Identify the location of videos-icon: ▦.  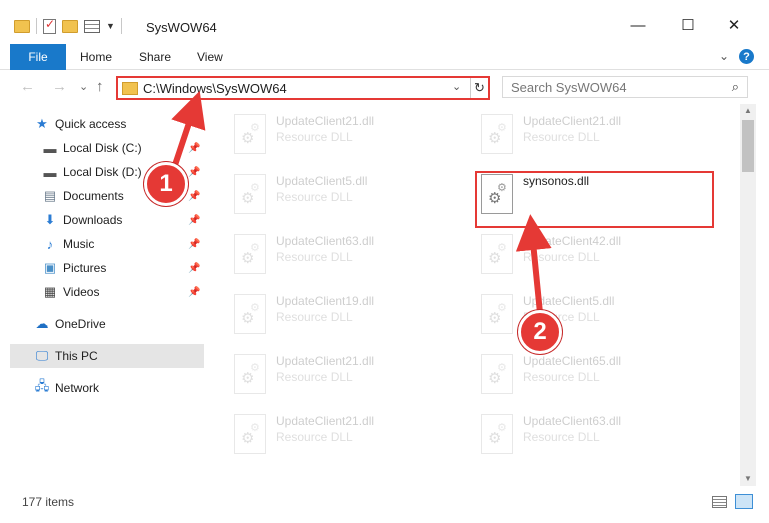
(50, 291).